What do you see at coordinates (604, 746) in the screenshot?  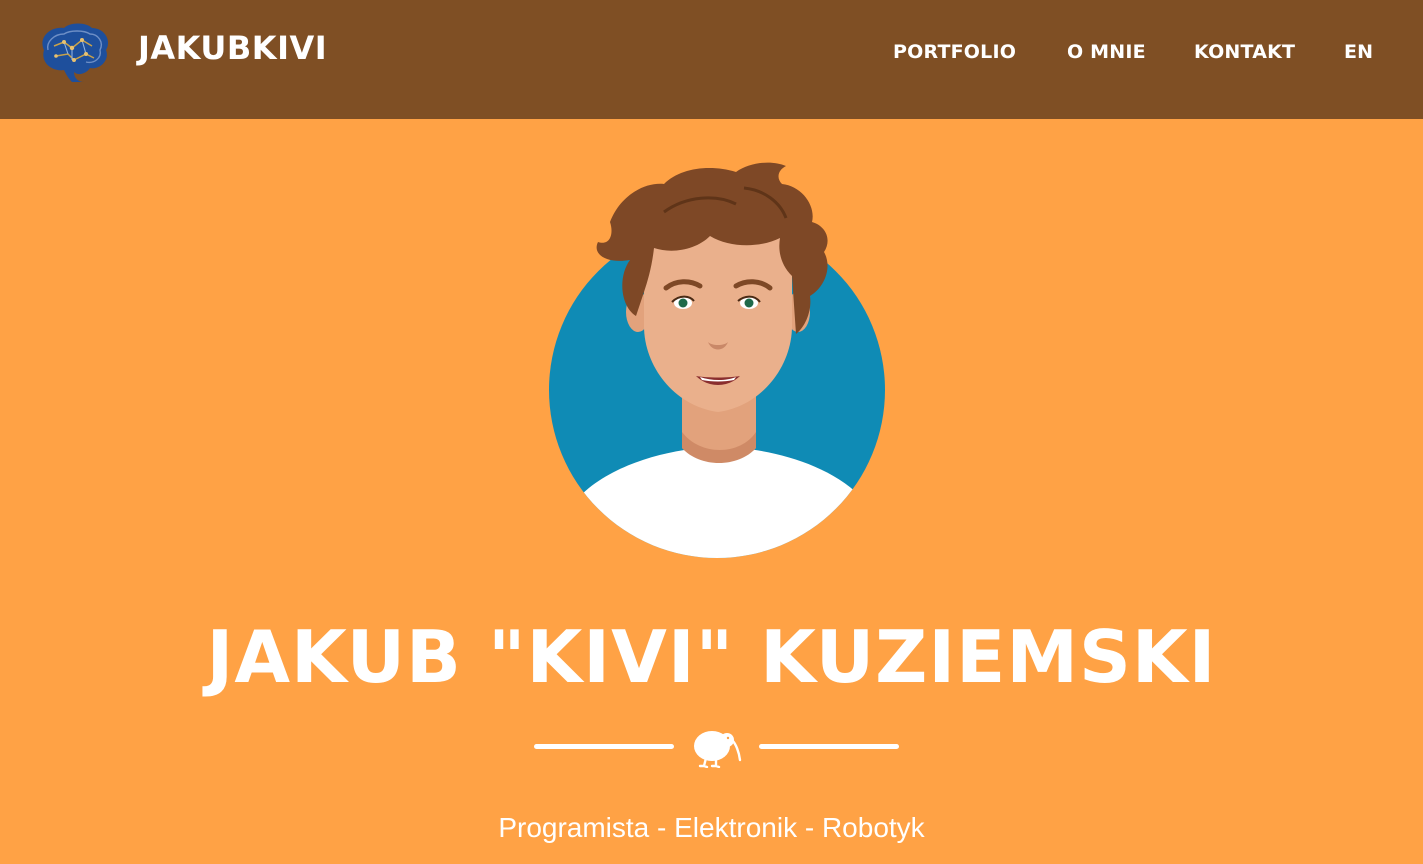 I see `divider-line-left` at bounding box center [604, 746].